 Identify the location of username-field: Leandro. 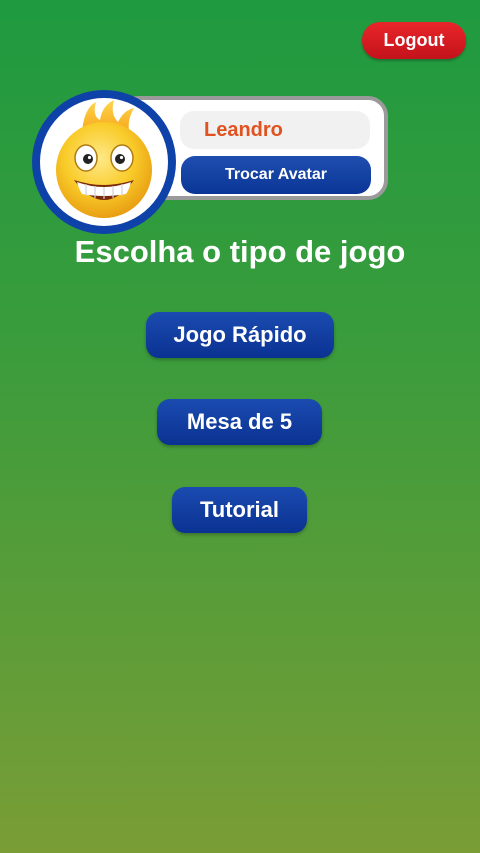
(275, 130).